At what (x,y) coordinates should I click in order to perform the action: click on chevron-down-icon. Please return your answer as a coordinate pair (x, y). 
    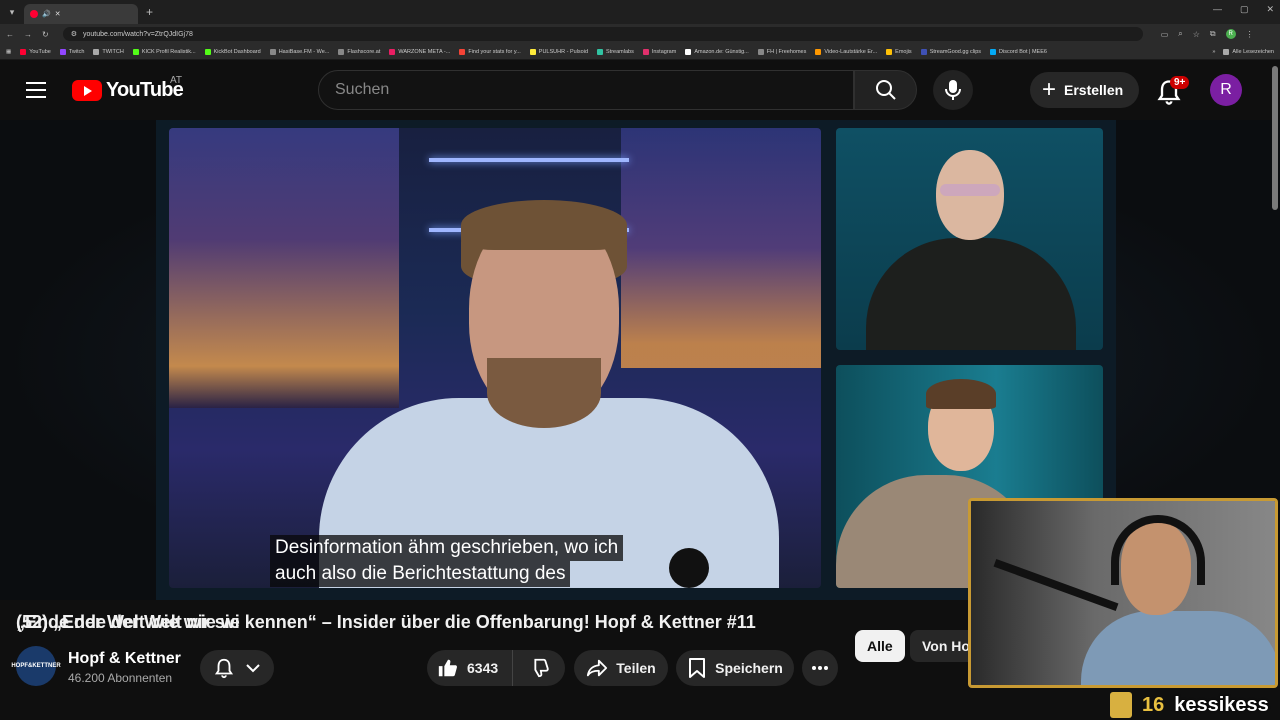
    Looking at the image, I should click on (253, 668).